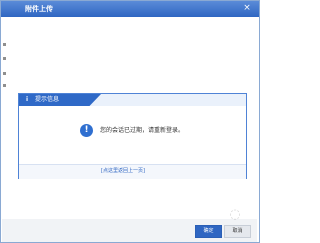 The height and width of the screenshot is (243, 320). I want to click on info-icon: i, so click(27, 99).